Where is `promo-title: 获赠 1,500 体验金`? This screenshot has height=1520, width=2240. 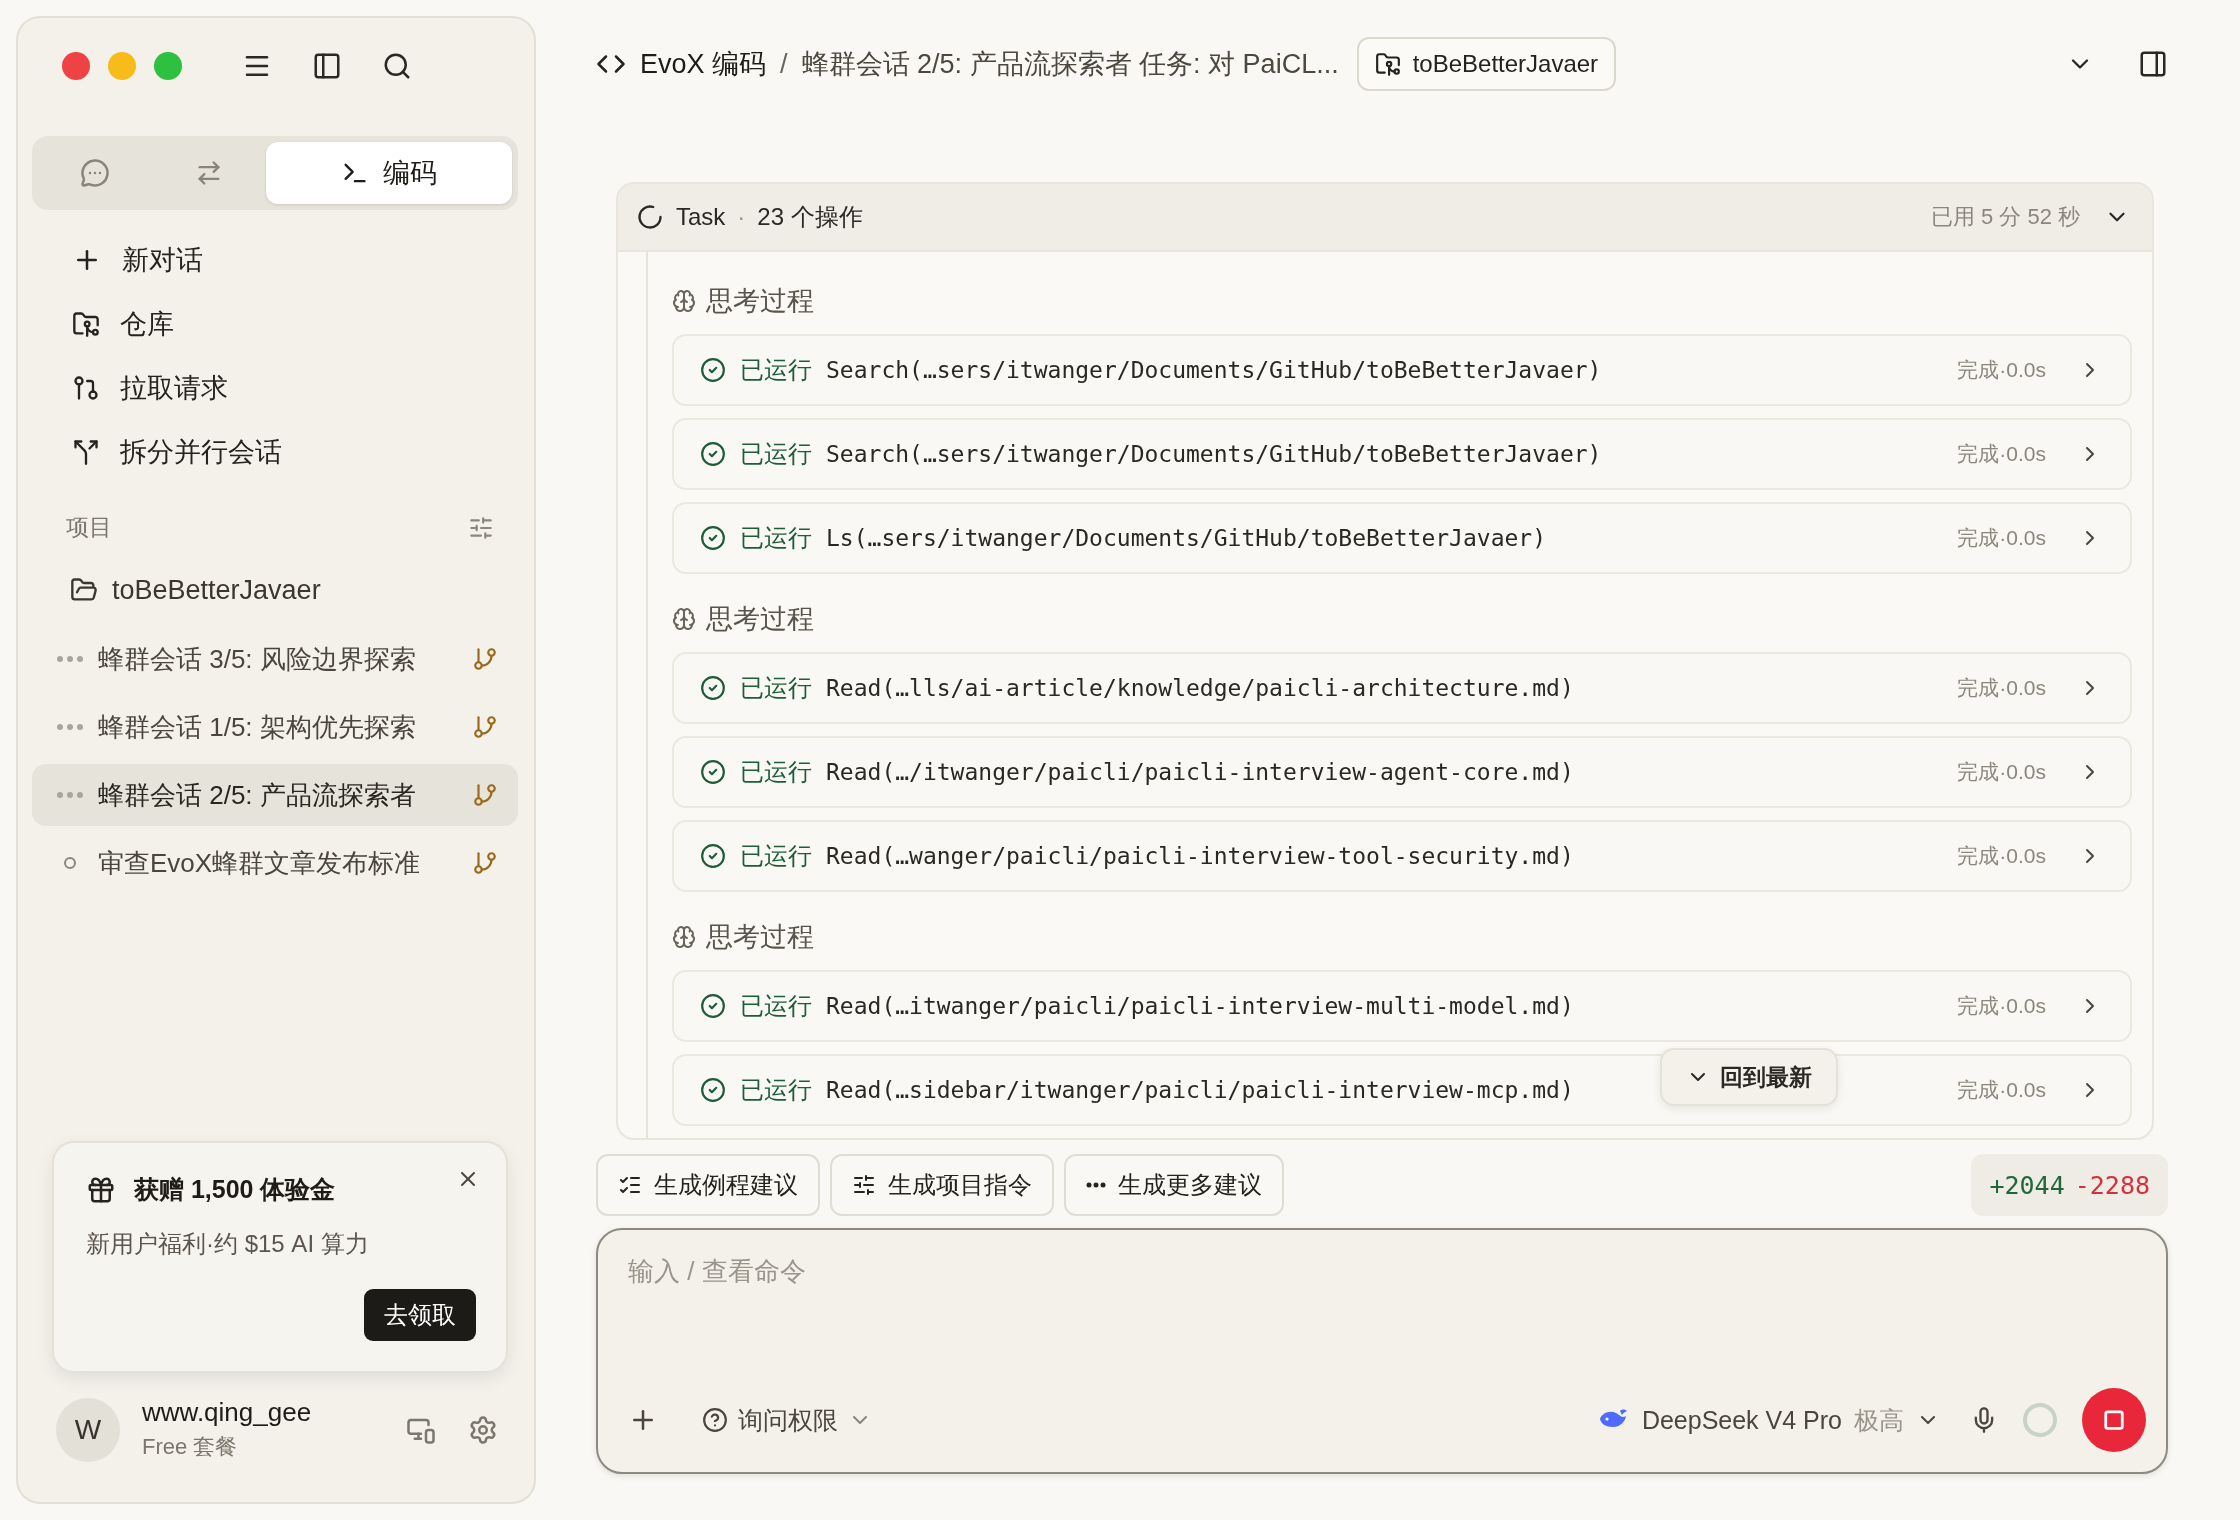
promo-title: 获赠 1,500 体验金 is located at coordinates (235, 1189).